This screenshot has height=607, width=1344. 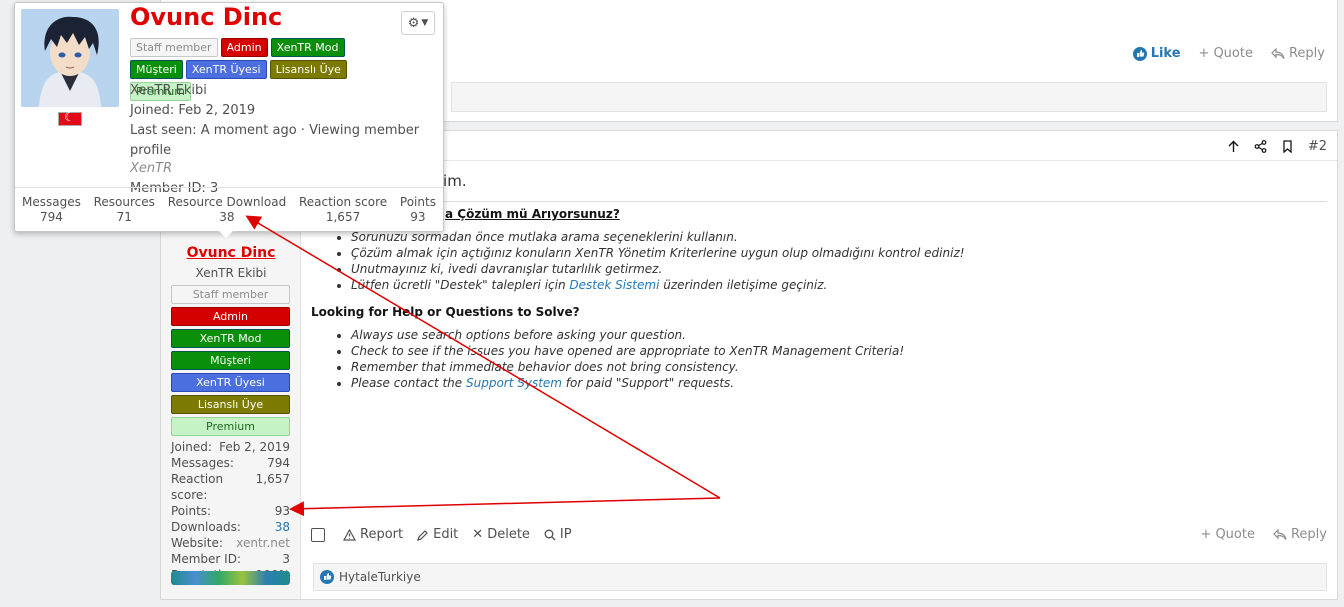 What do you see at coordinates (501, 534) in the screenshot?
I see `delete-button: ✕ Delete` at bounding box center [501, 534].